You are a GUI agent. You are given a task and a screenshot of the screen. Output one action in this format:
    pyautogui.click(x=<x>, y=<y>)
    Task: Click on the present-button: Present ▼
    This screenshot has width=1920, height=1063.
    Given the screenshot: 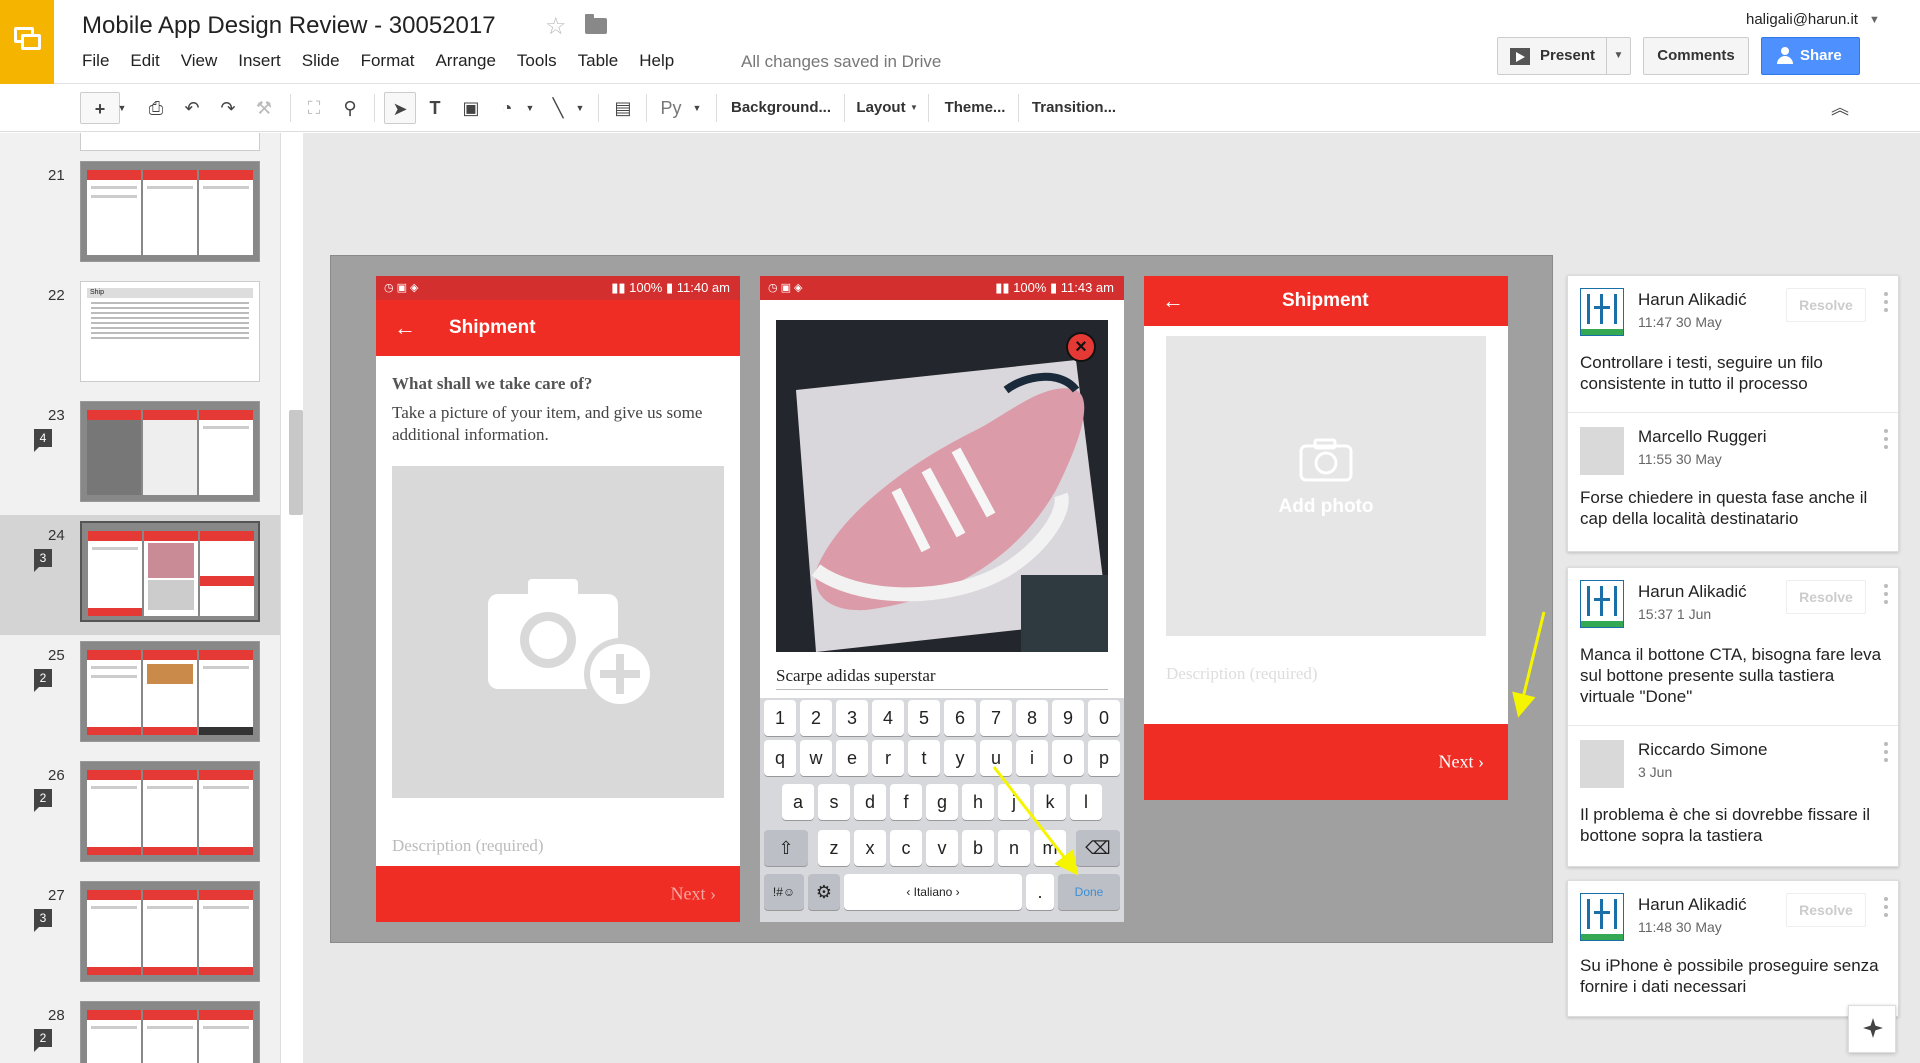 What is the action you would take?
    pyautogui.click(x=1564, y=56)
    